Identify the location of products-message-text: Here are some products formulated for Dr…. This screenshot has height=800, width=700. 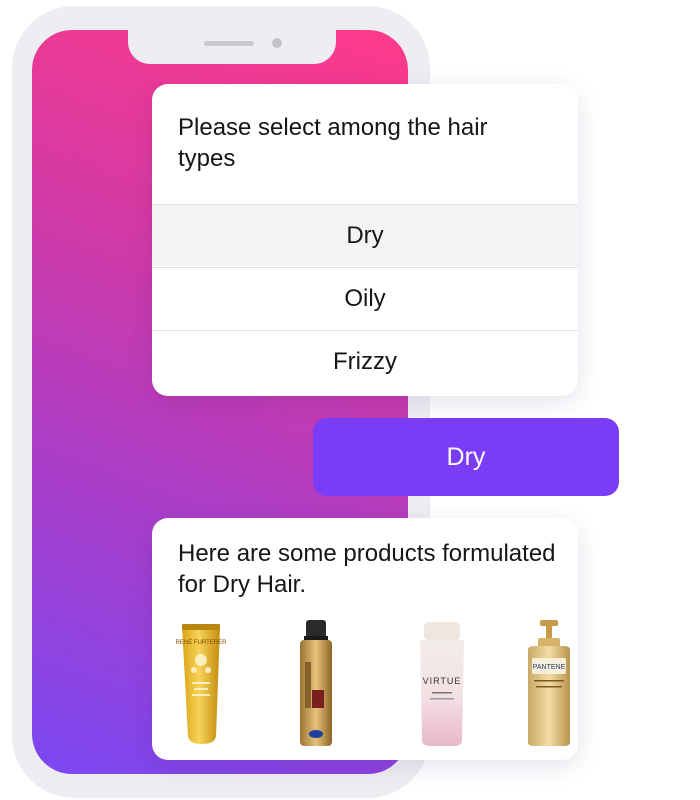
(367, 569).